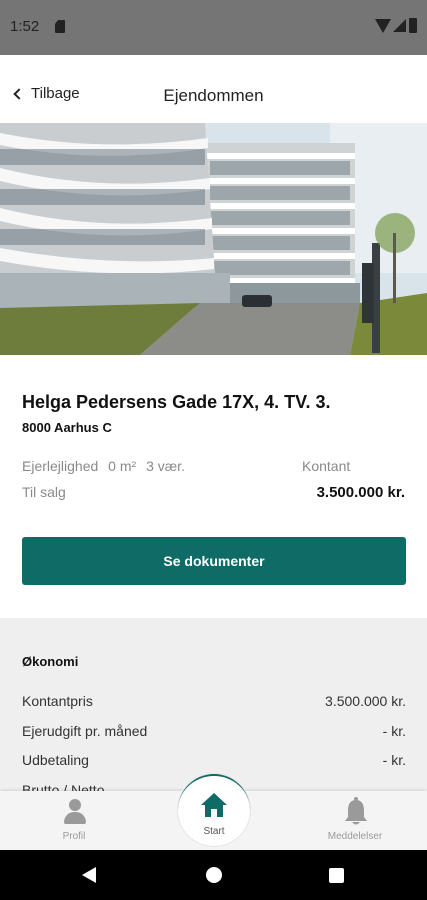 This screenshot has height=900, width=427. I want to click on property-area: 0 m², so click(122, 466).